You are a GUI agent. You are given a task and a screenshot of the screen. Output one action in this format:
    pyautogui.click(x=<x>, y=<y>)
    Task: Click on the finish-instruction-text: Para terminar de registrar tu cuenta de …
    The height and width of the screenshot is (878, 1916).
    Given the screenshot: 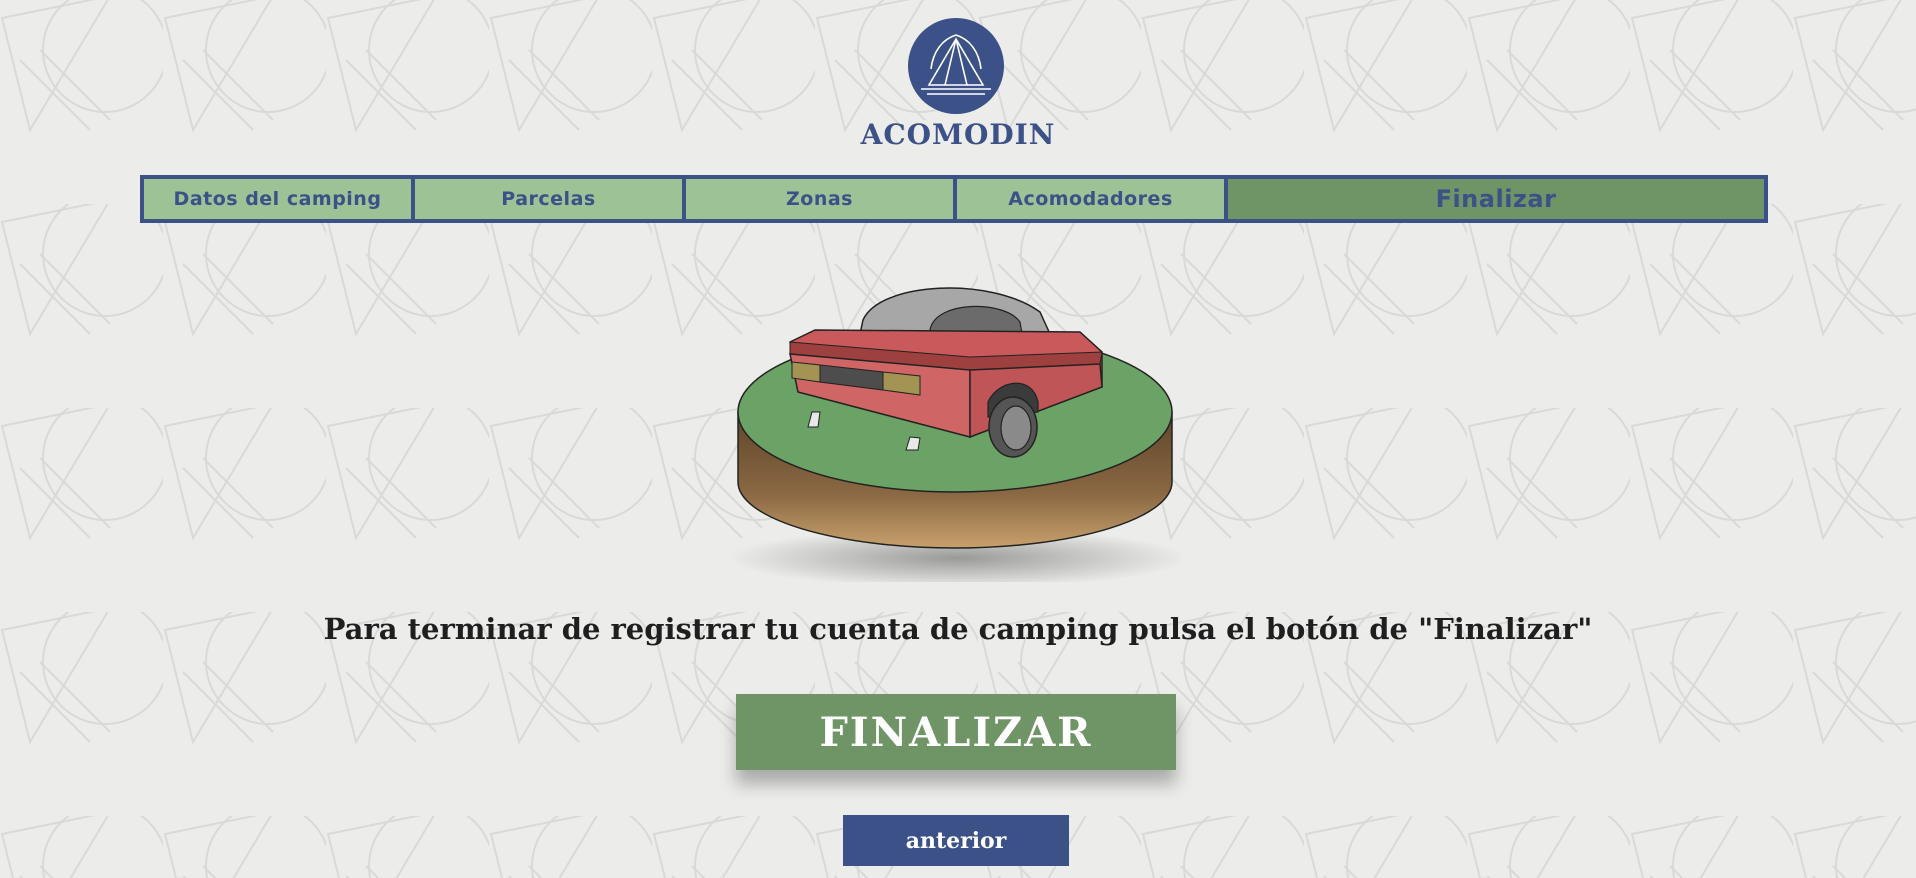 What is the action you would take?
    pyautogui.click(x=958, y=629)
    